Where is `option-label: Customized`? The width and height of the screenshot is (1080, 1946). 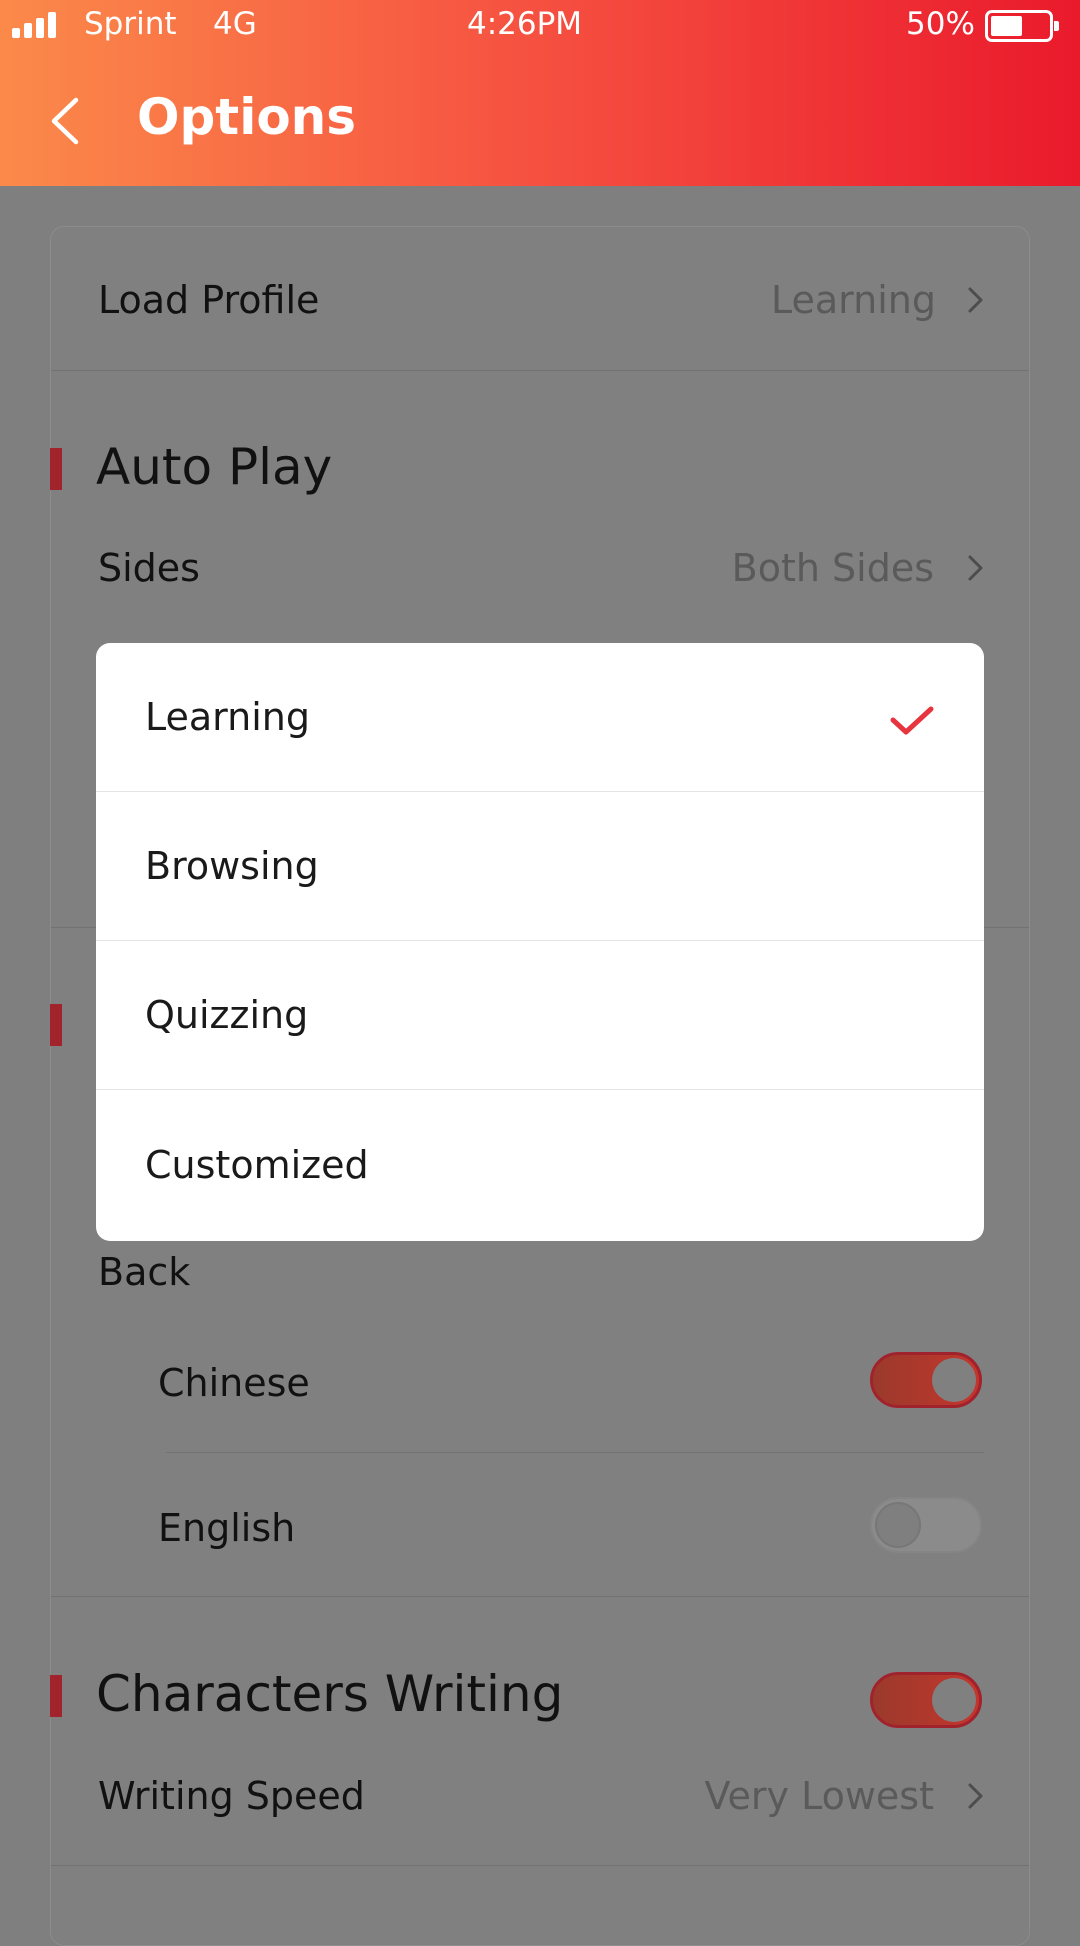
option-label: Customized is located at coordinates (257, 1165).